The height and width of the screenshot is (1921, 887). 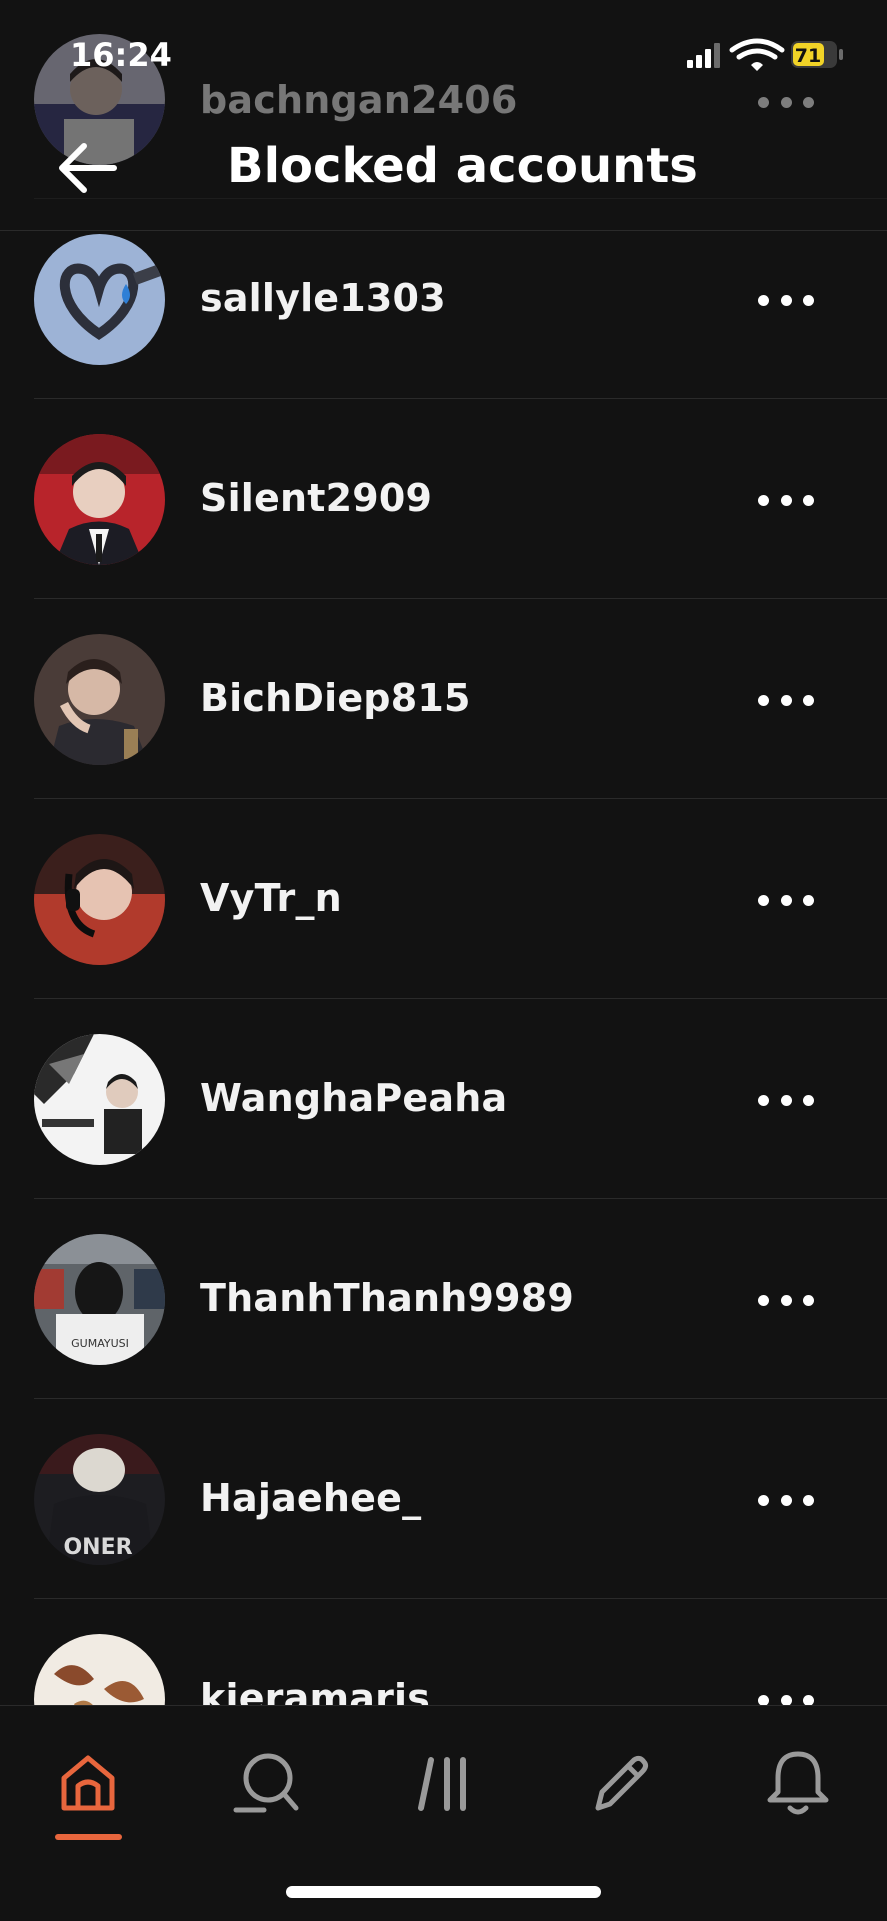 I want to click on list-item: BichDiep815, so click(x=443, y=699).